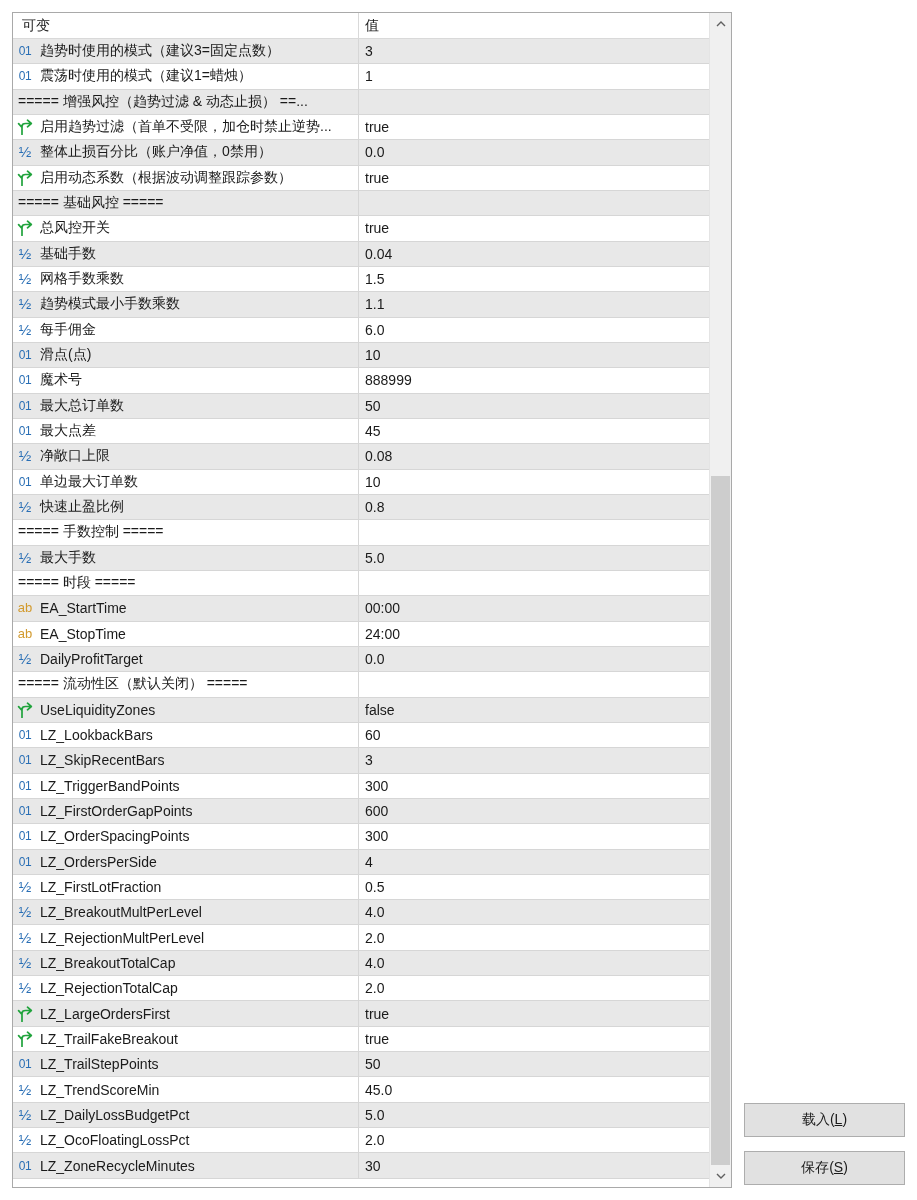 Image resolution: width=917 pixels, height=1200 pixels. Describe the element at coordinates (361, 203) in the screenshot. I see `parameter-row: ===== 基础风控 =====` at that location.